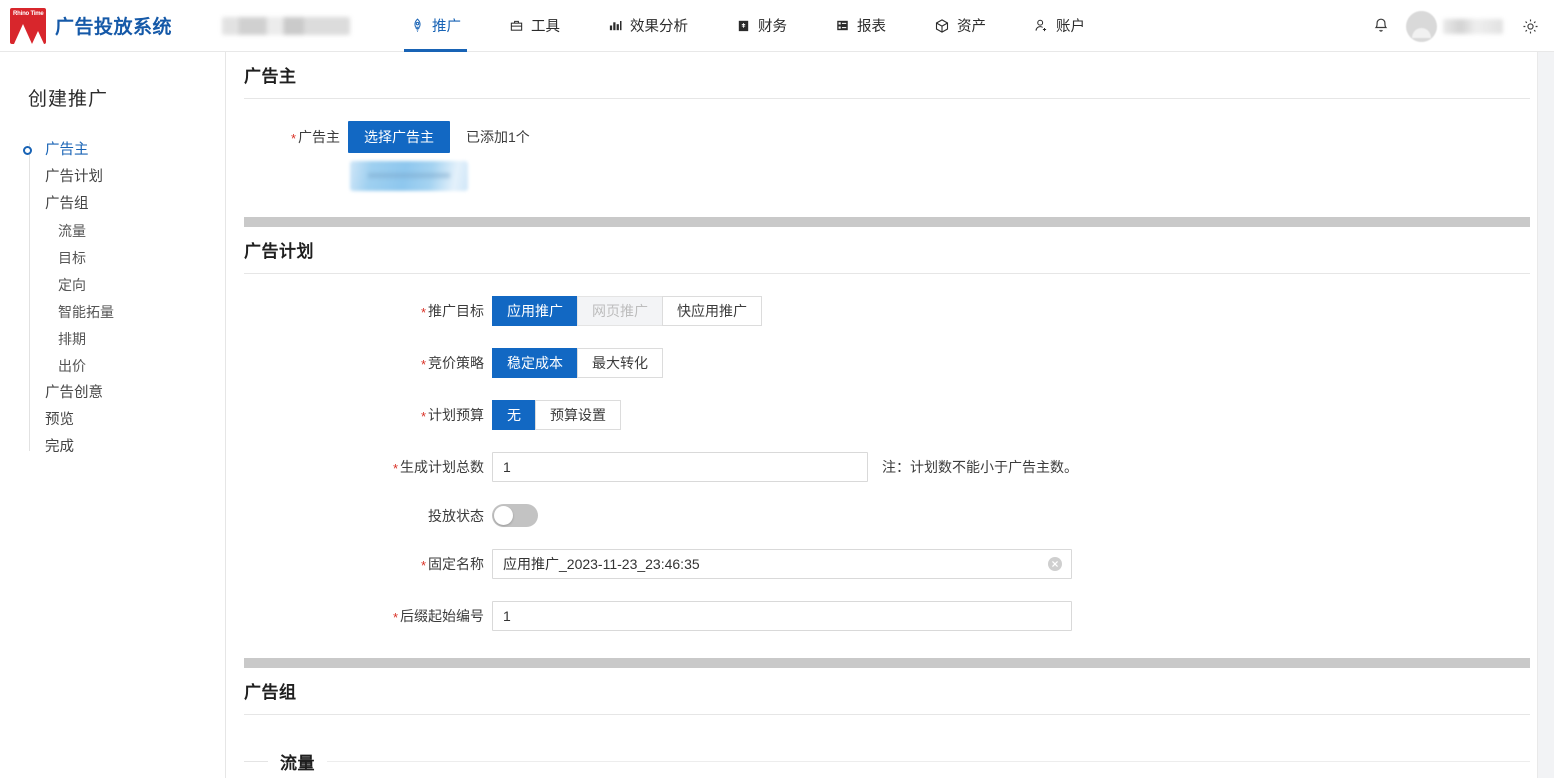  I want to click on rocket-icon, so click(417, 25).